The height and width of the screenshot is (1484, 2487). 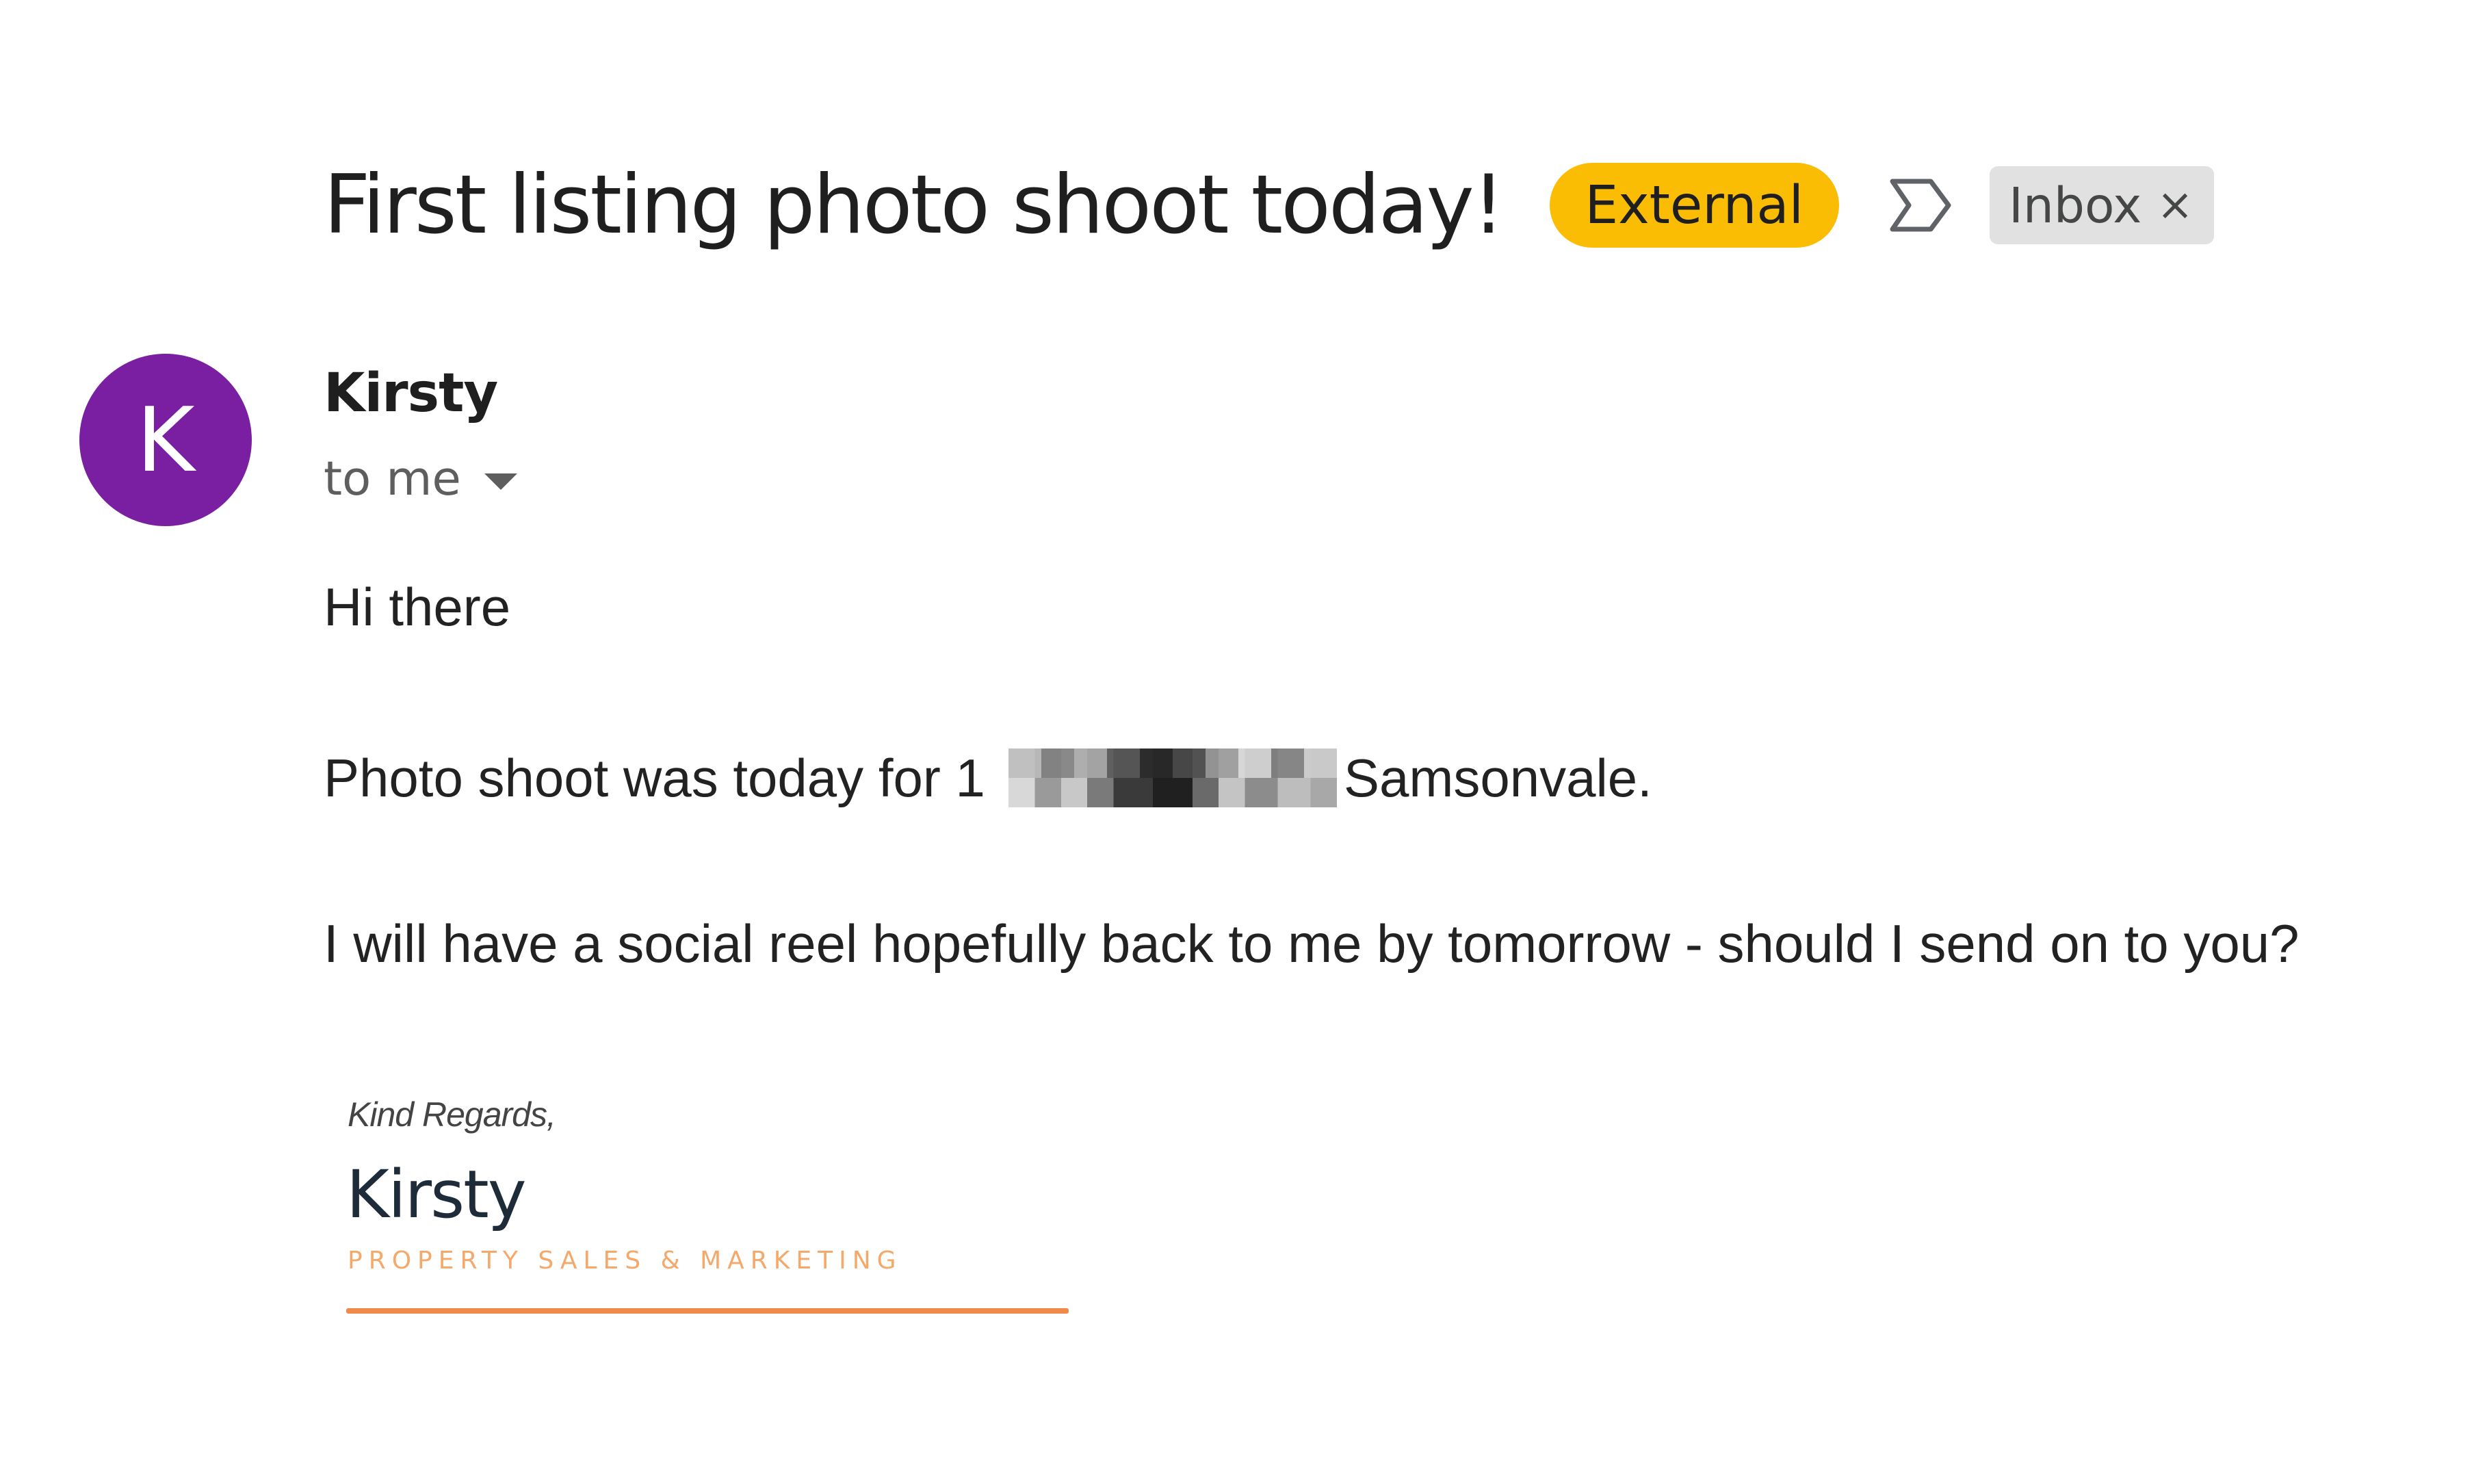 What do you see at coordinates (392, 479) in the screenshot?
I see `recipient-text: to me` at bounding box center [392, 479].